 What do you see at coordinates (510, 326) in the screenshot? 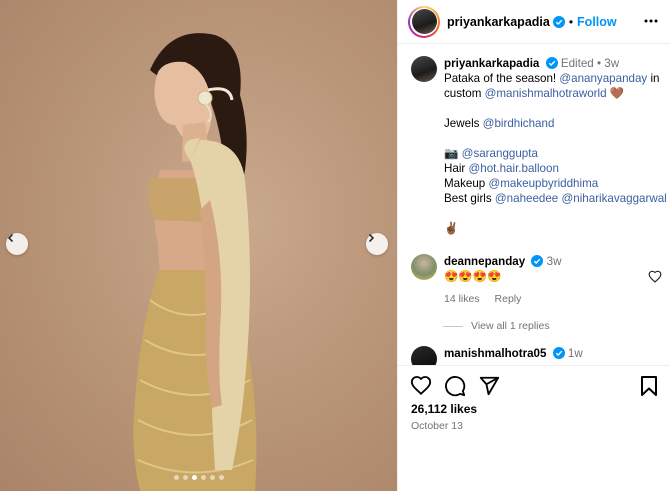
I see `view-replies-label: View all 1 replies` at bounding box center [510, 326].